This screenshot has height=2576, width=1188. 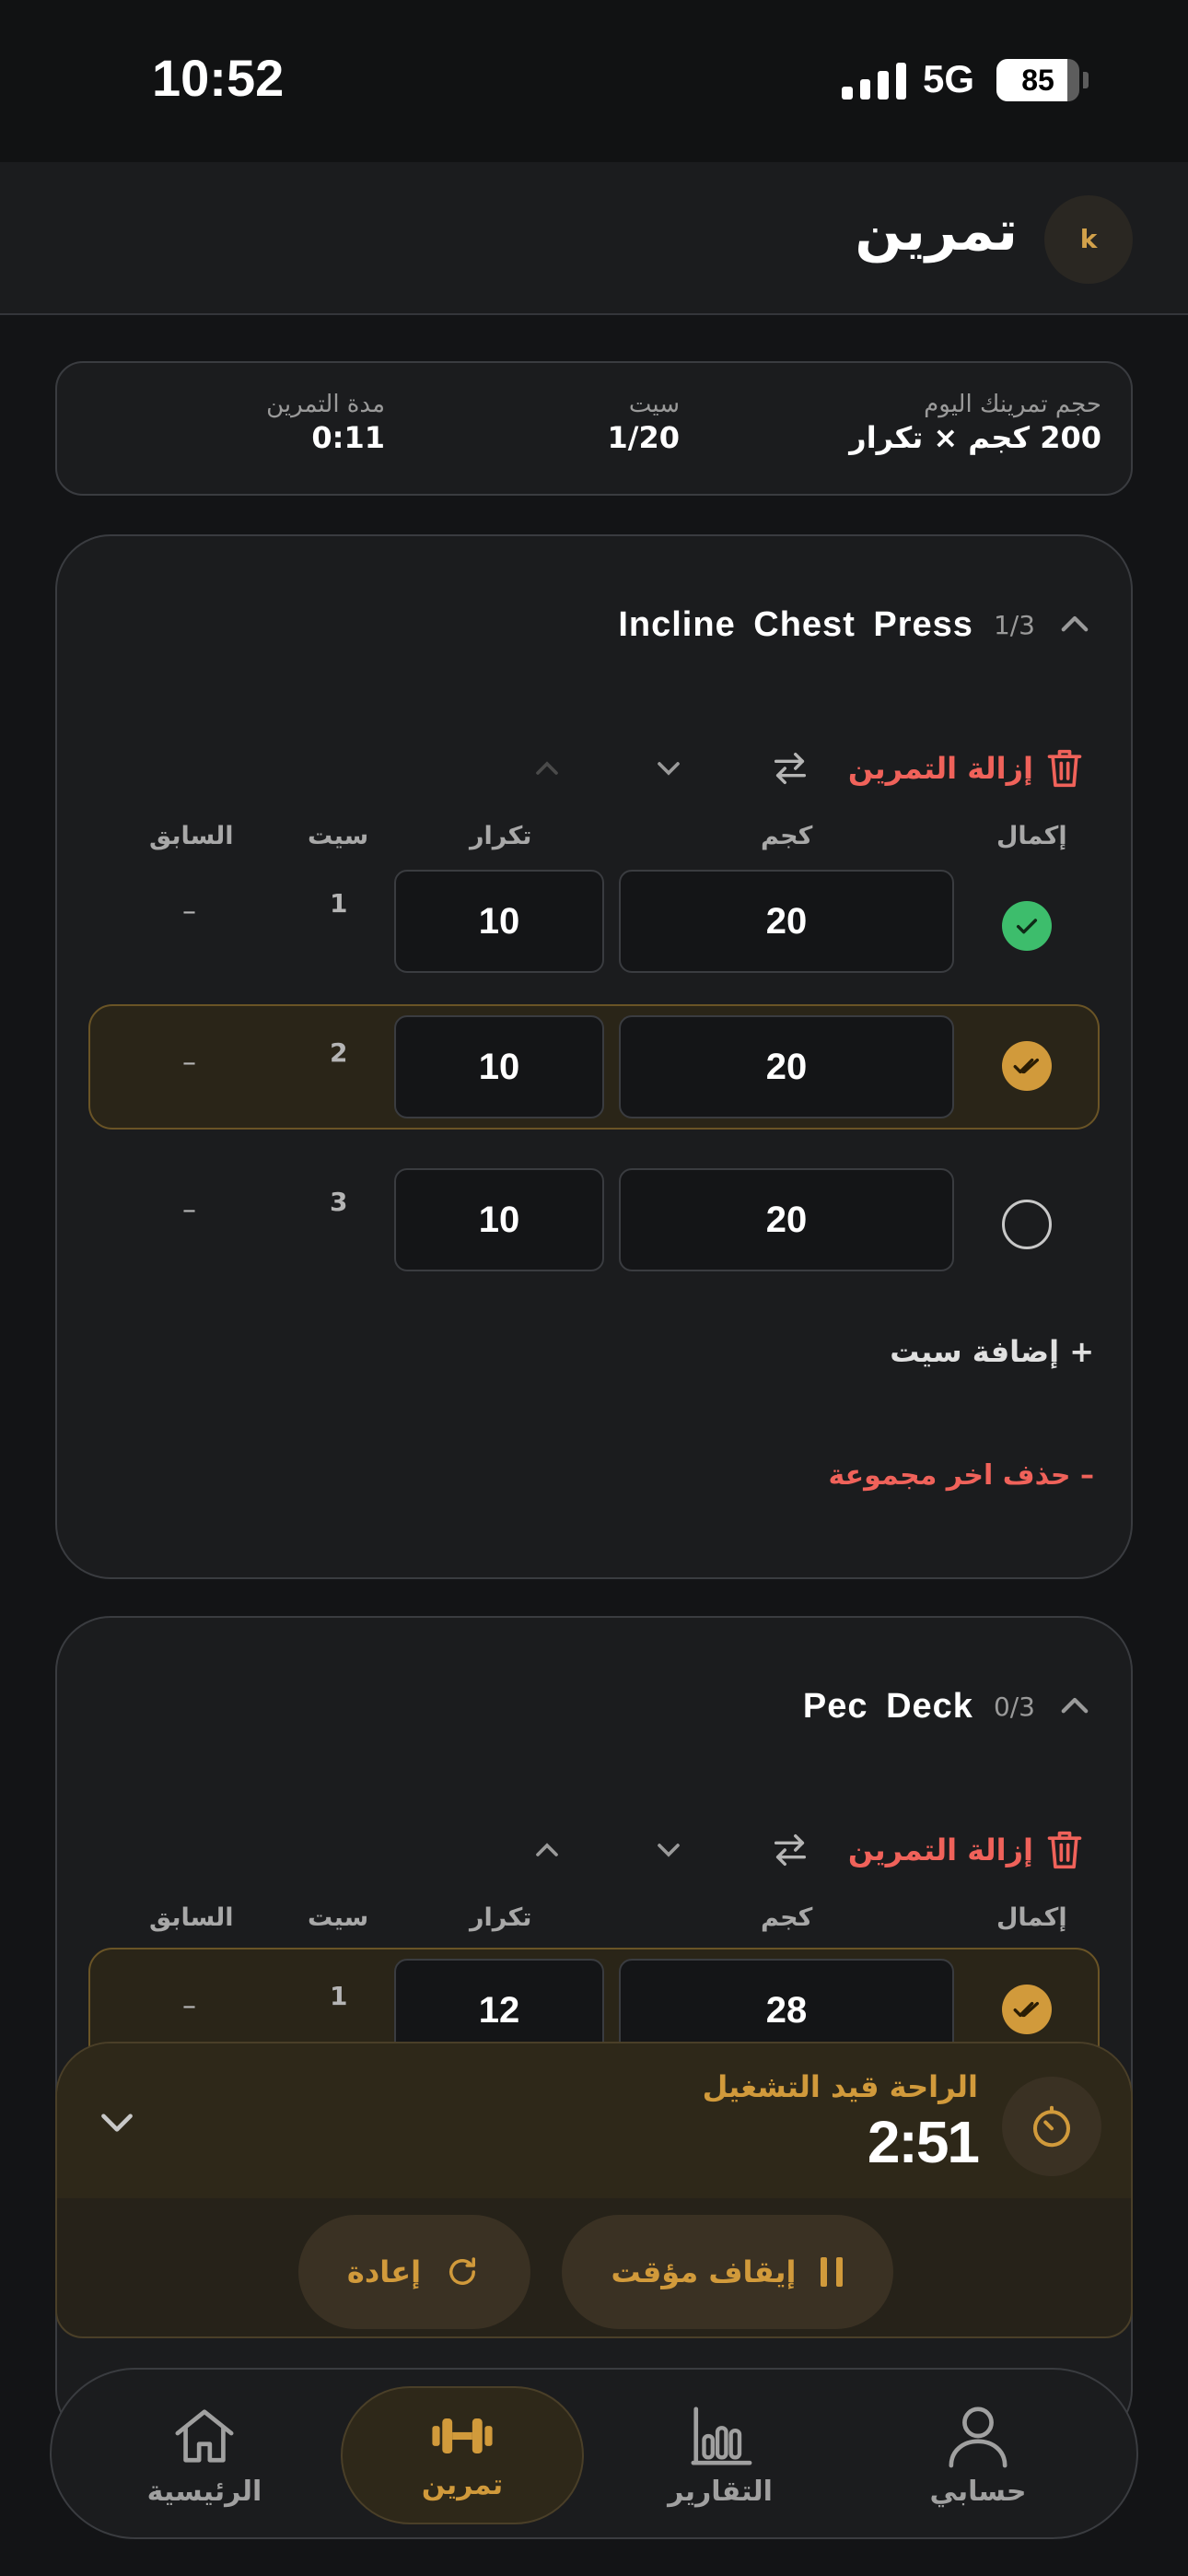 What do you see at coordinates (1088, 239) in the screenshot?
I see `avatar: k` at bounding box center [1088, 239].